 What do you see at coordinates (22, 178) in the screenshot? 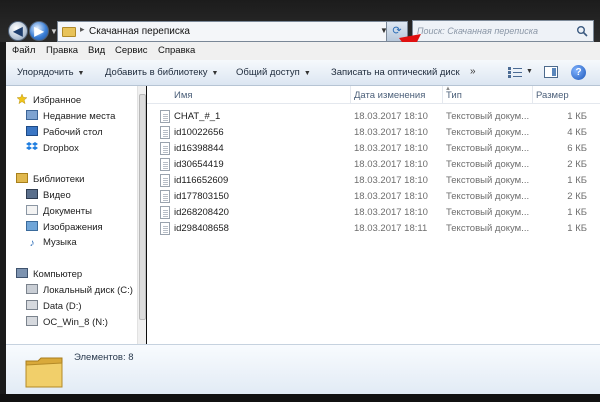
I see `libraries-icon` at bounding box center [22, 178].